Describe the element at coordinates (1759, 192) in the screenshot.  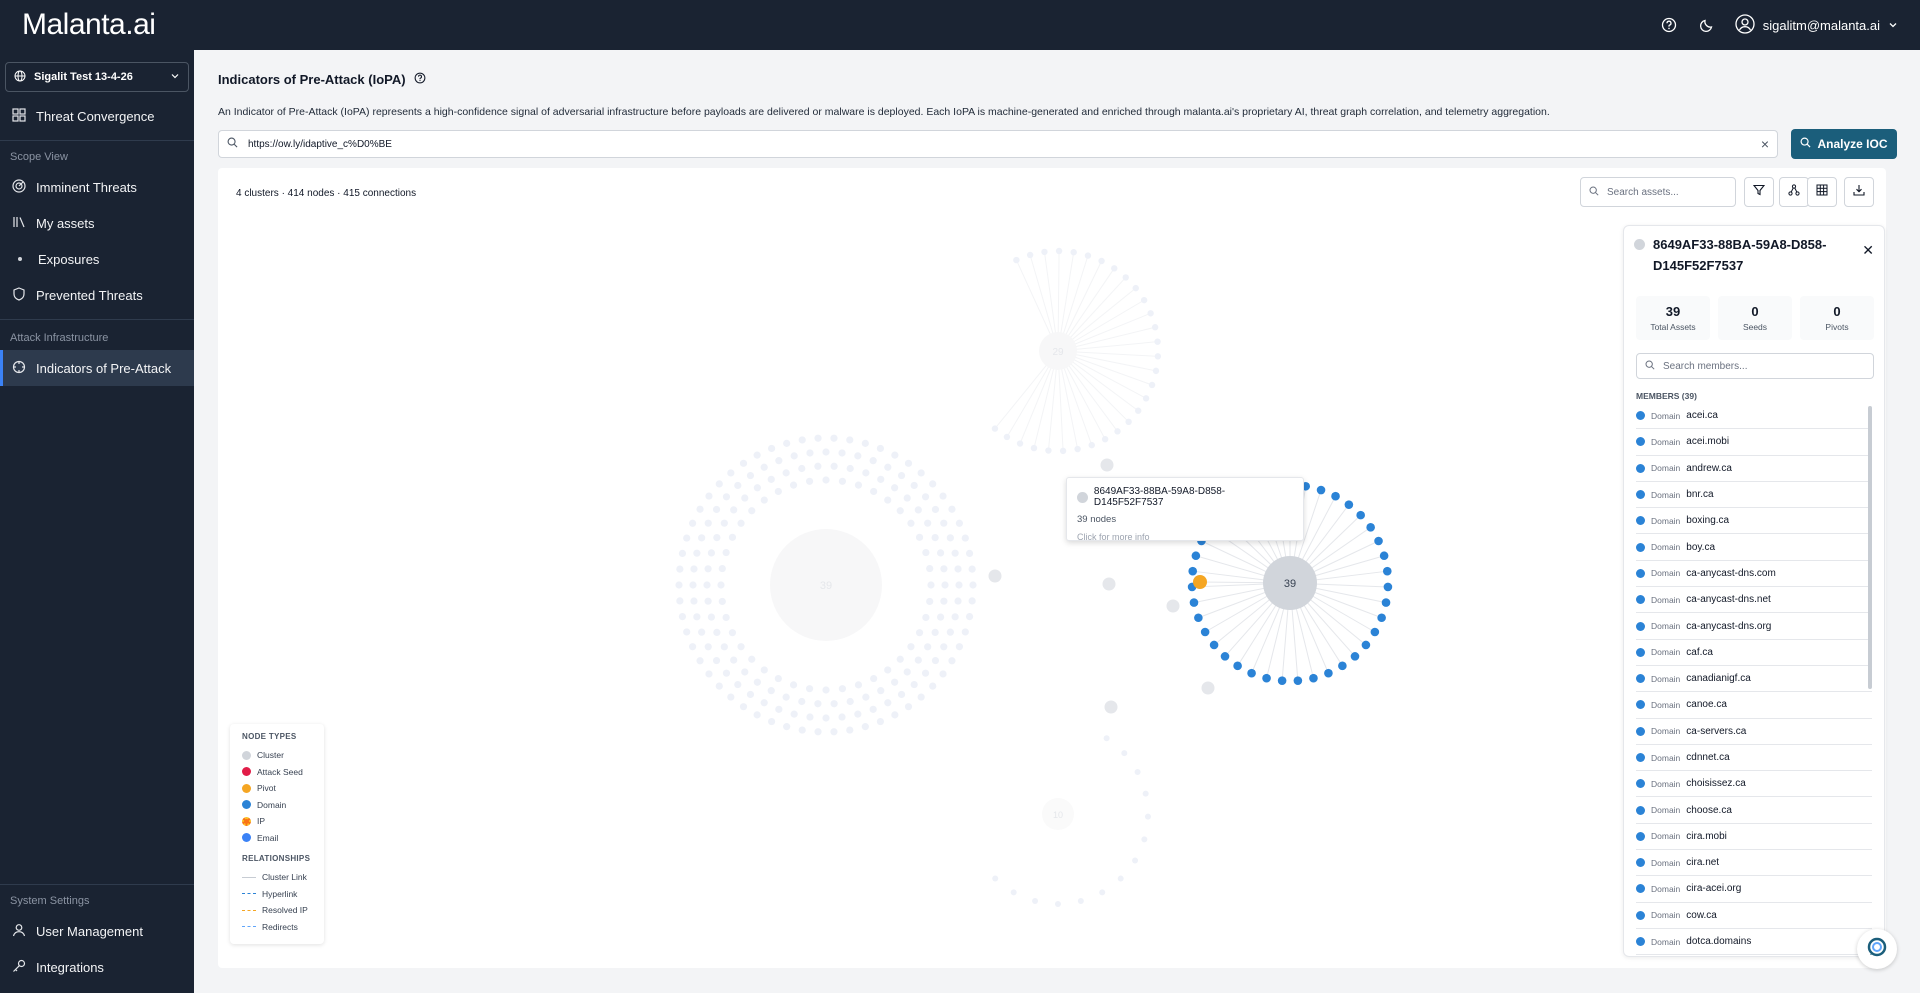
I see `filter-button` at that location.